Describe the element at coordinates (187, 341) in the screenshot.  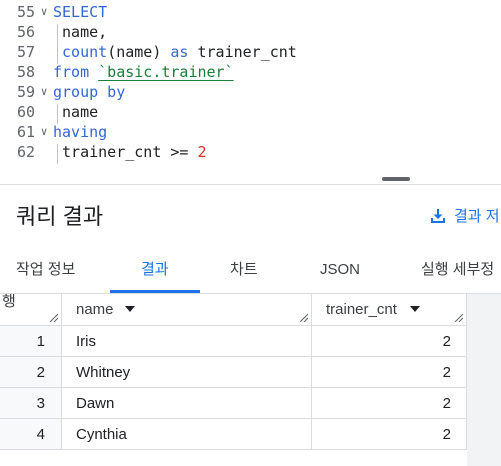
I see `name-cell: Iris` at that location.